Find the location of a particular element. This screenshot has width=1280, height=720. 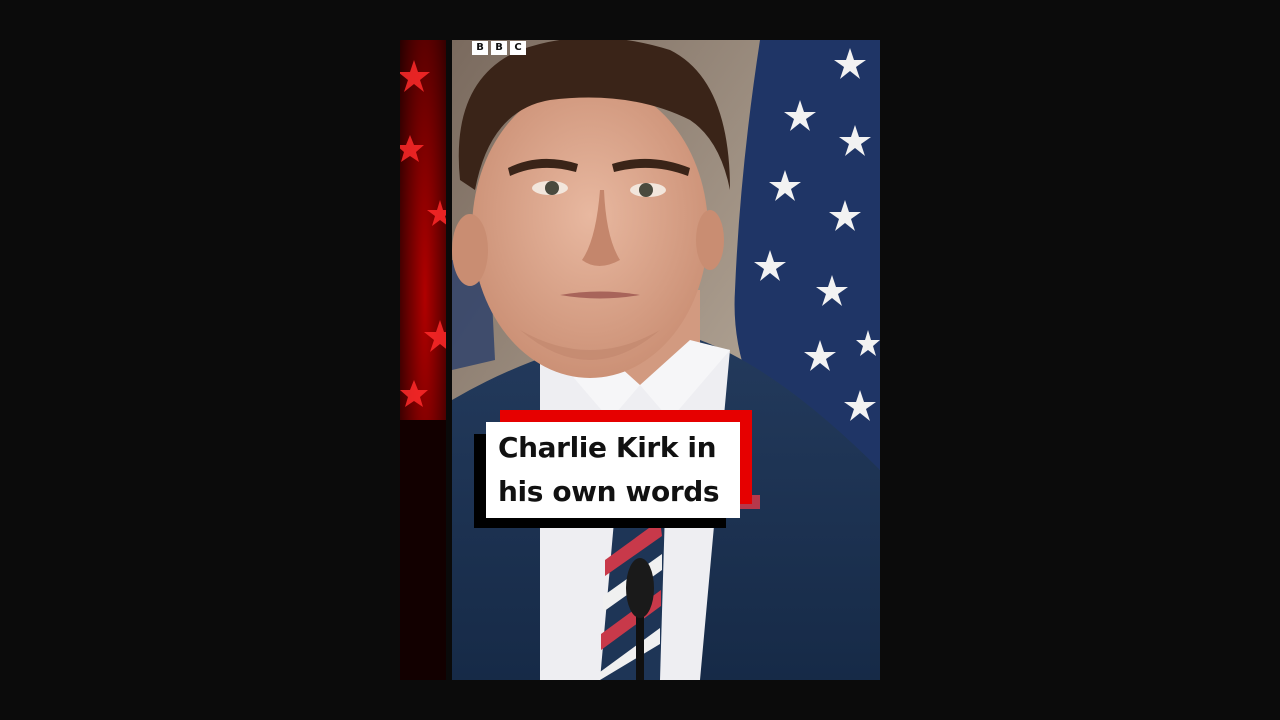

bbc-logo: B B C is located at coordinates (499, 48).